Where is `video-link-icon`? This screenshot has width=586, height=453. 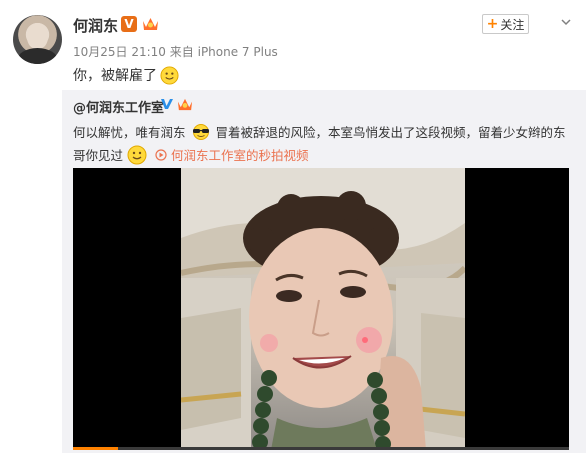 video-link-icon is located at coordinates (162, 155).